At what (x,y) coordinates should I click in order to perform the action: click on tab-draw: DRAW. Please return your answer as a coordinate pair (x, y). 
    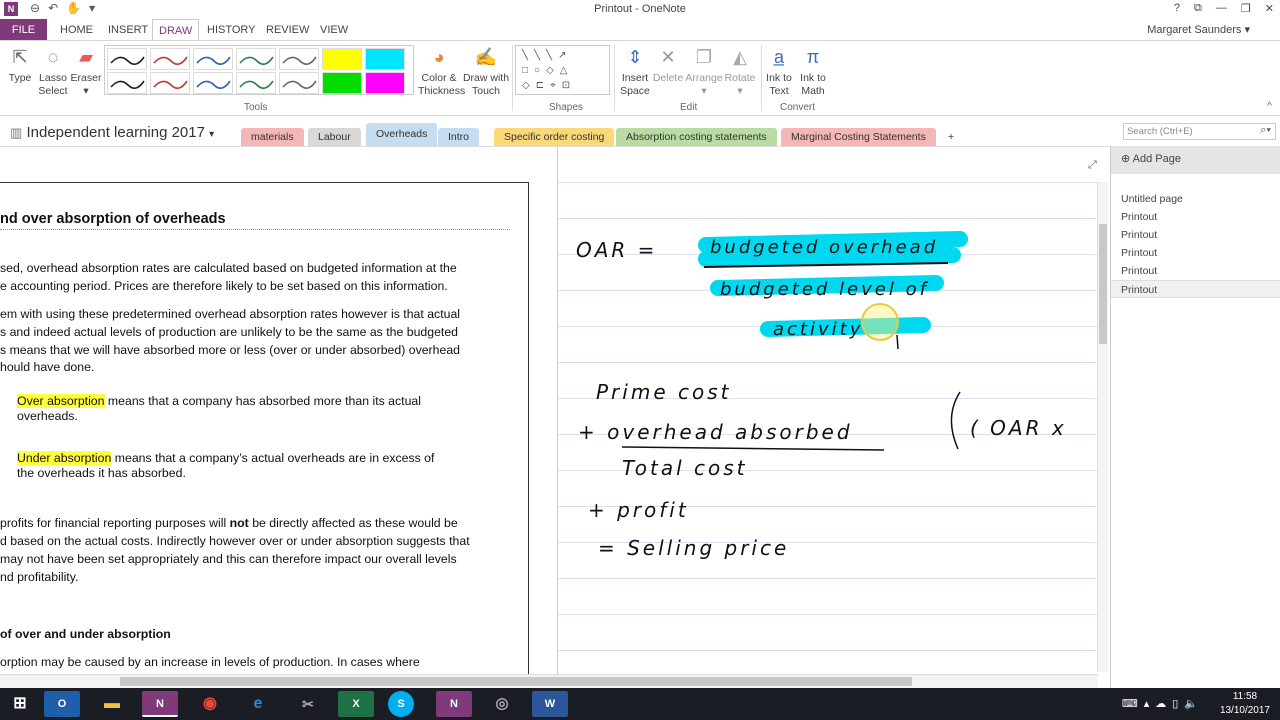
    Looking at the image, I should click on (176, 30).